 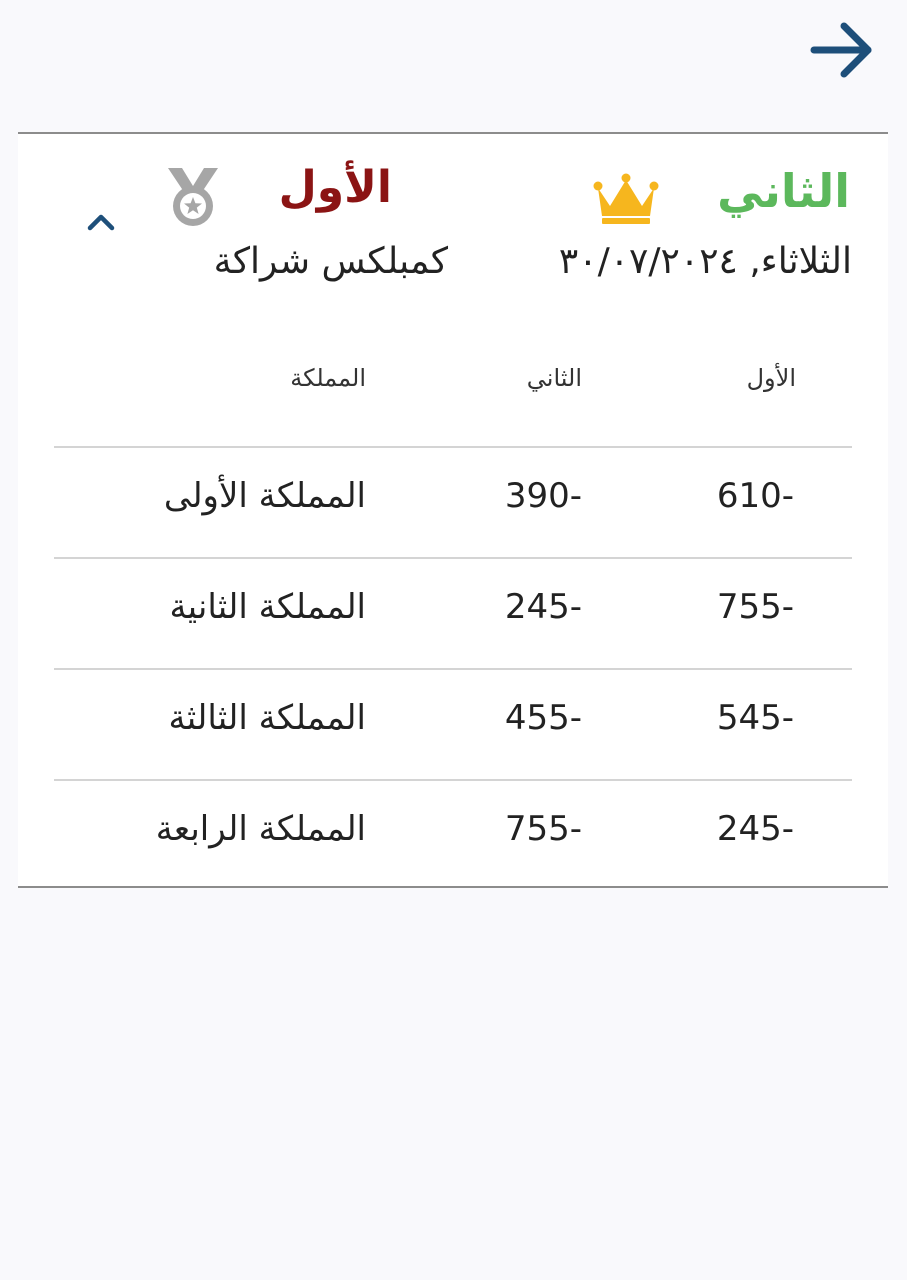 I want to click on match-venue: كمبلكس شراكة, so click(x=330, y=261).